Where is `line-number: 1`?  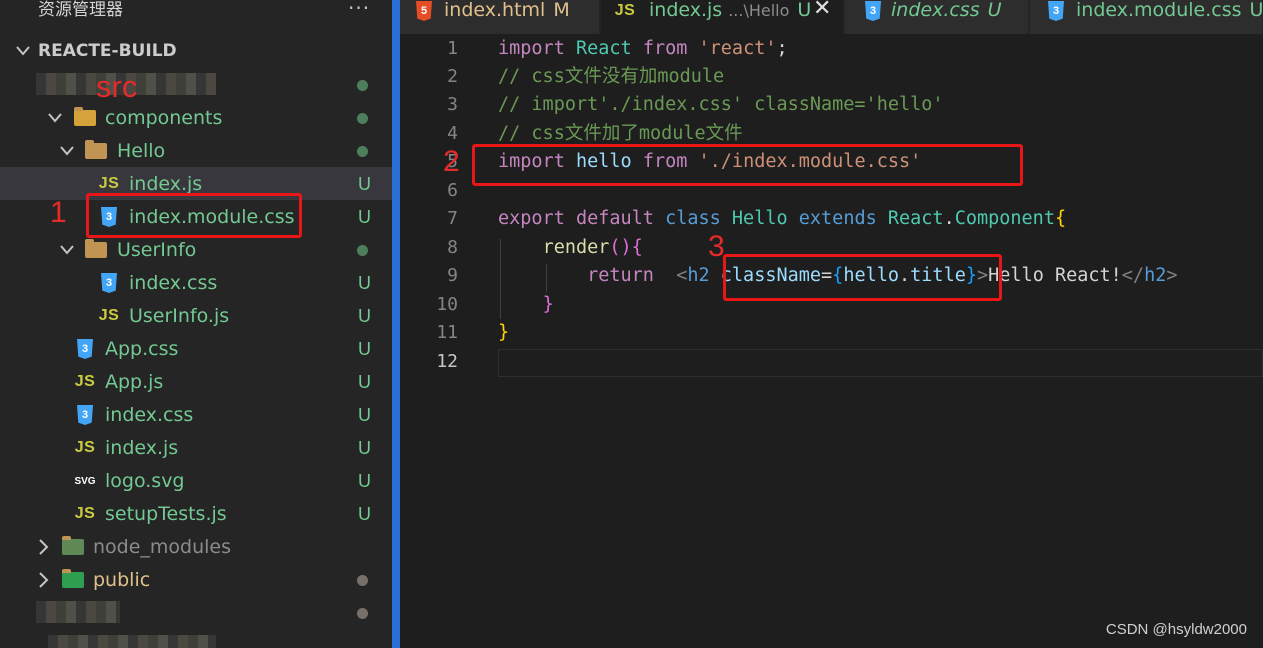 line-number: 1 is located at coordinates (452, 48).